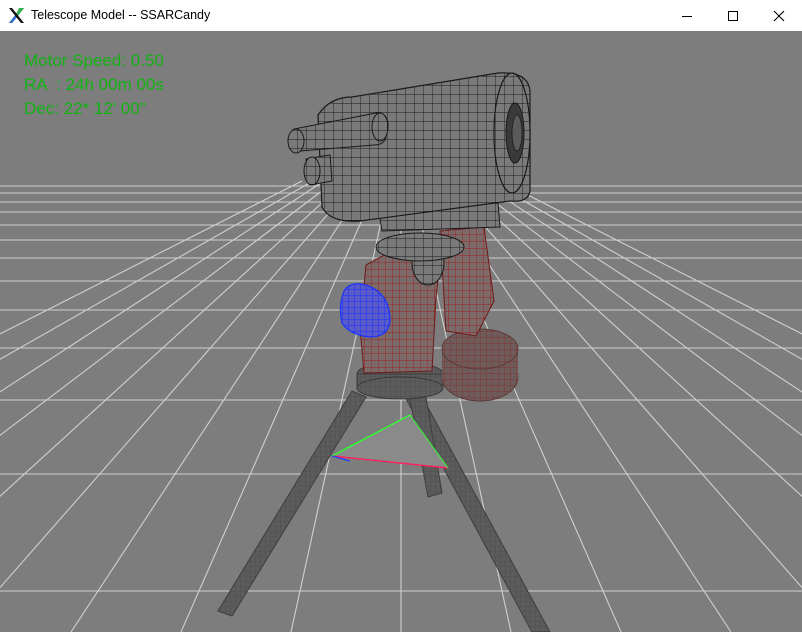  Describe the element at coordinates (16, 15) in the screenshot. I see `x-app-icon` at that location.